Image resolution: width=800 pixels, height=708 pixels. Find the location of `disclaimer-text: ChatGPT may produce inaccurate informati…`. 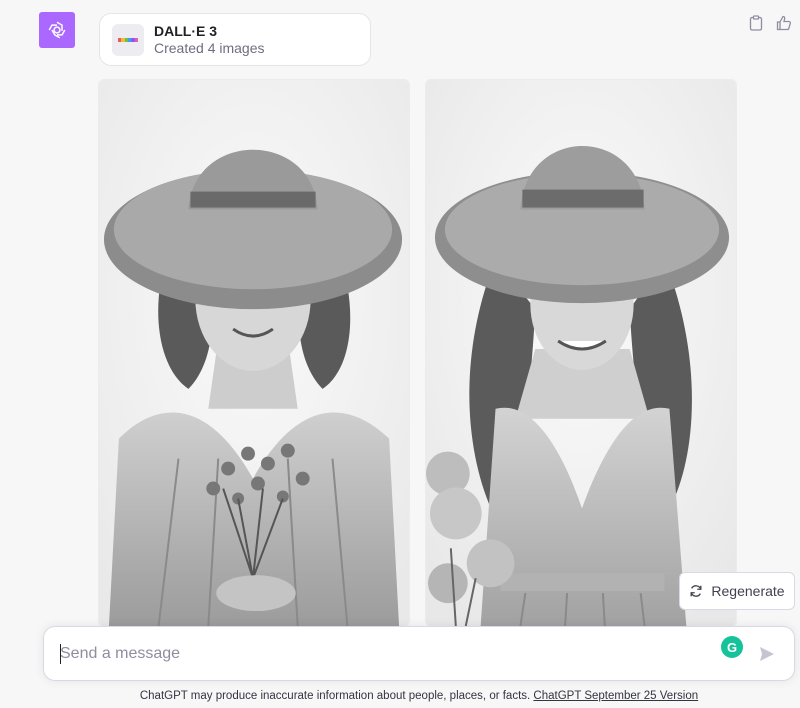

disclaimer-text: ChatGPT may produce inaccurate informati… is located at coordinates (336, 696).